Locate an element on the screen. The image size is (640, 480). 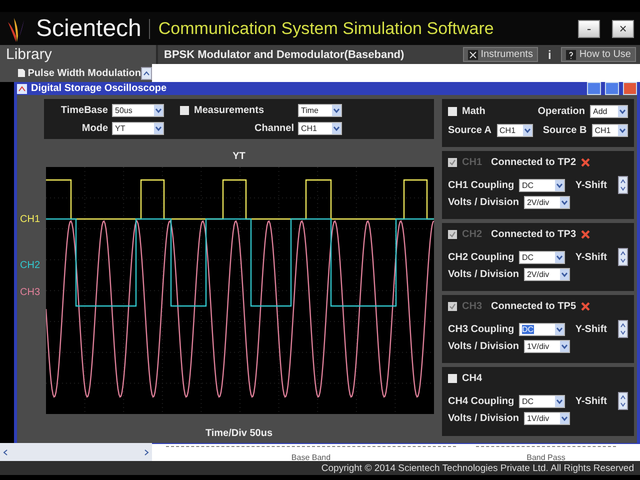
volts-dropdown: 1V/div is located at coordinates (547, 418).